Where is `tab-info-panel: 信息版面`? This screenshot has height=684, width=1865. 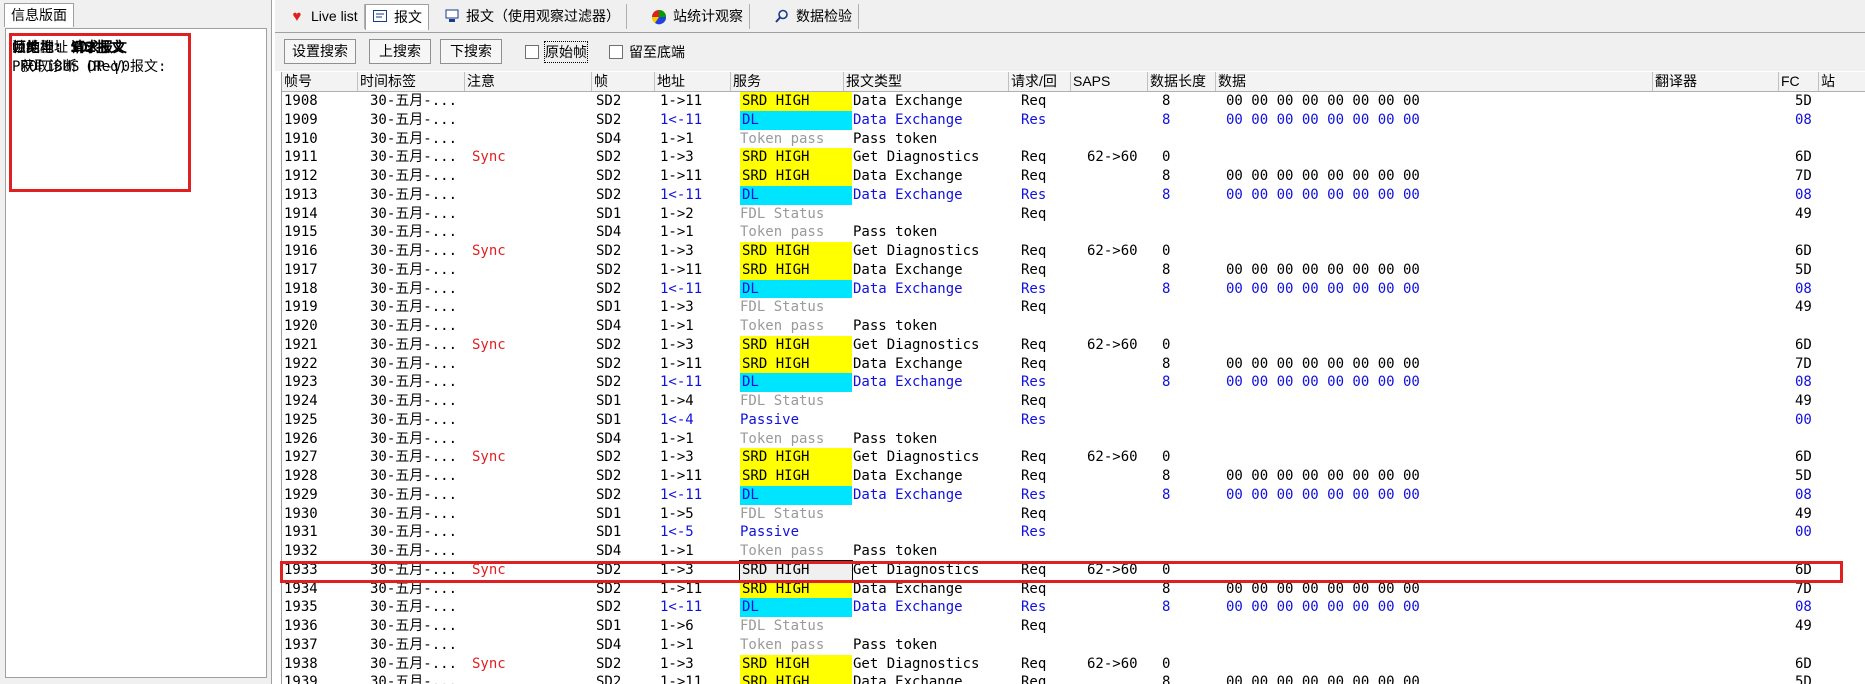
tab-info-panel: 信息版面 is located at coordinates (39, 15).